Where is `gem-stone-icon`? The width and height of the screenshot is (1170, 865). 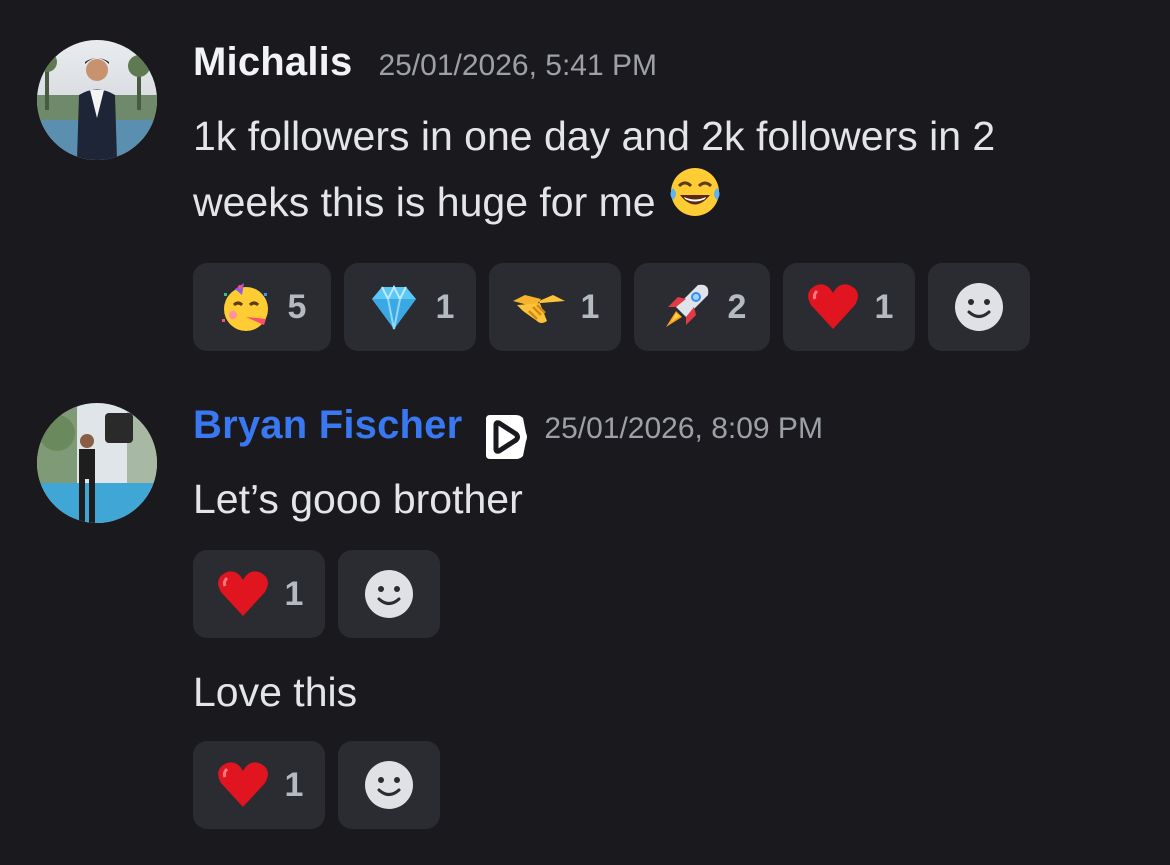 gem-stone-icon is located at coordinates (393, 307).